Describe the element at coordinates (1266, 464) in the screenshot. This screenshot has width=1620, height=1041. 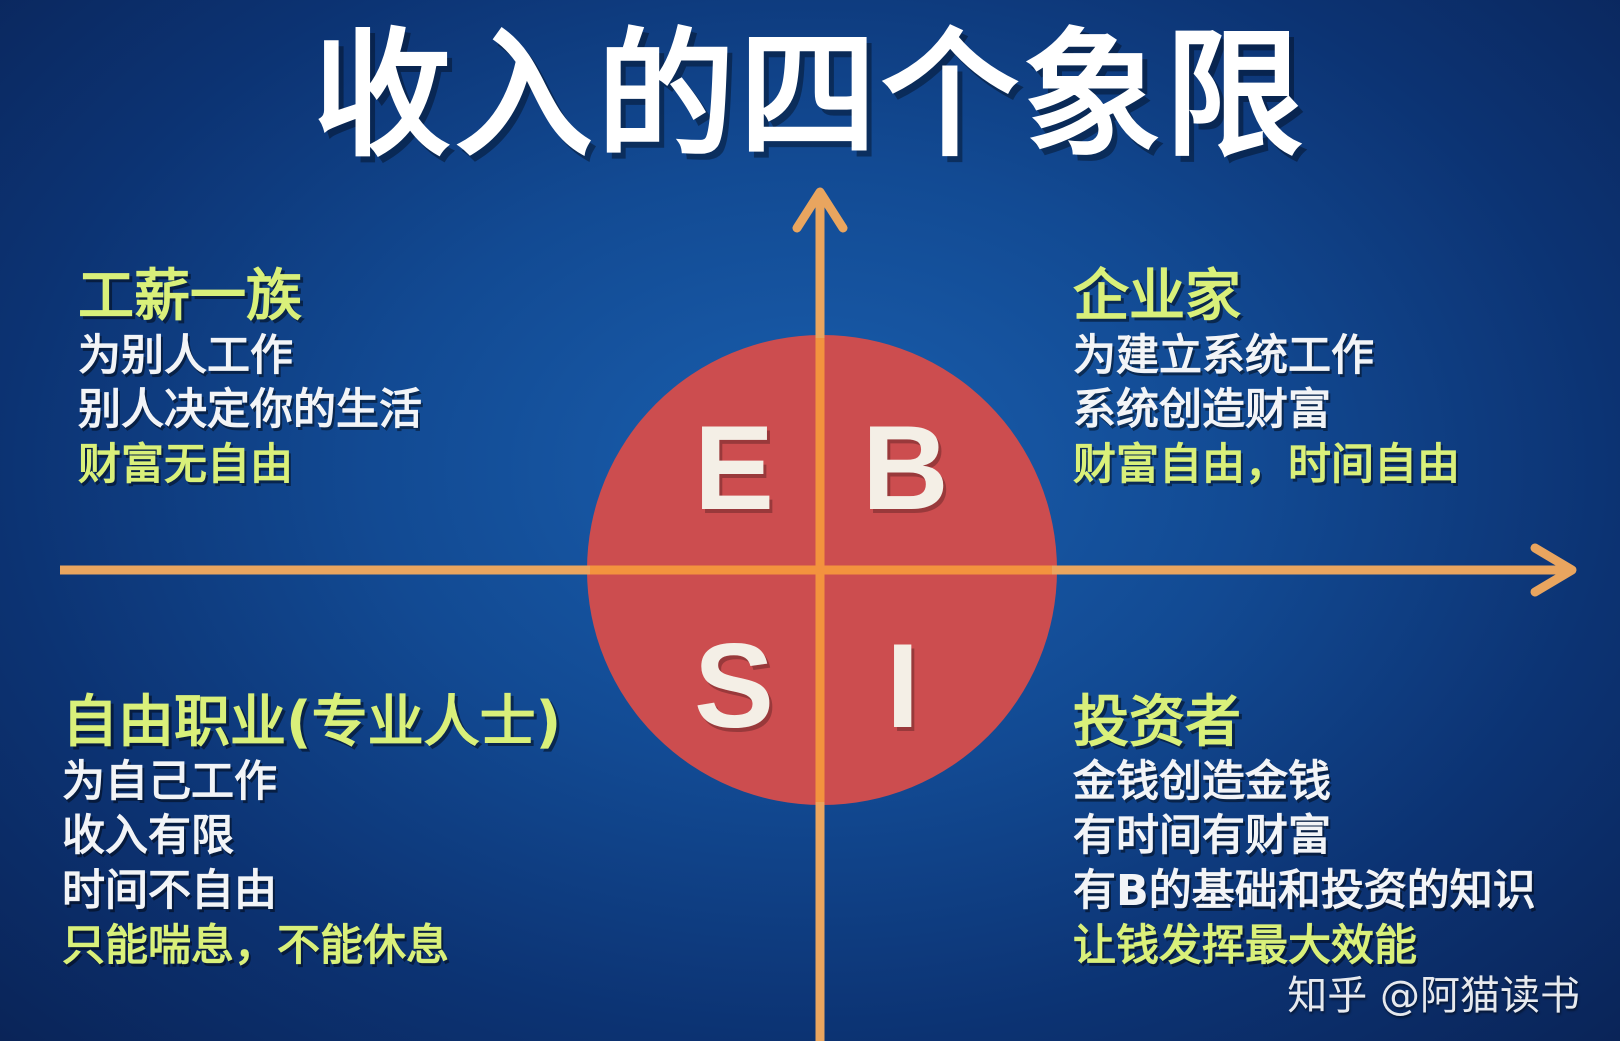
I see `quadrant-line: 财富自由，时间自由` at that location.